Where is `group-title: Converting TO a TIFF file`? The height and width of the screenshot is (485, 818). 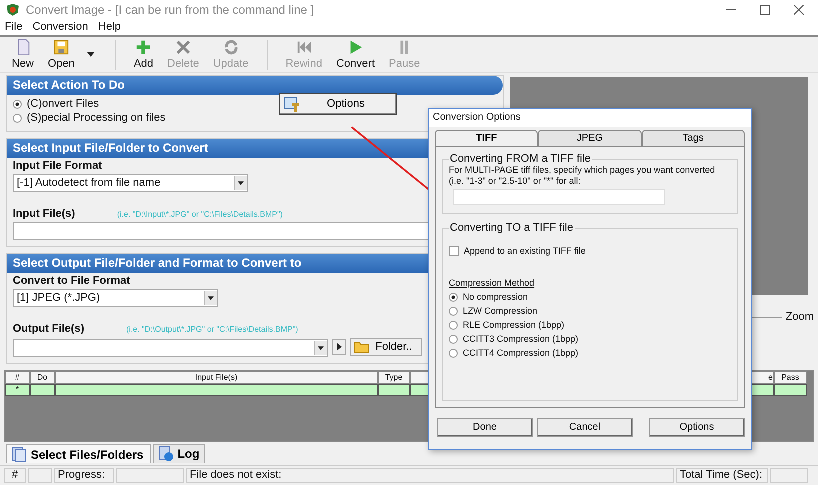 group-title: Converting TO a TIFF file is located at coordinates (511, 228).